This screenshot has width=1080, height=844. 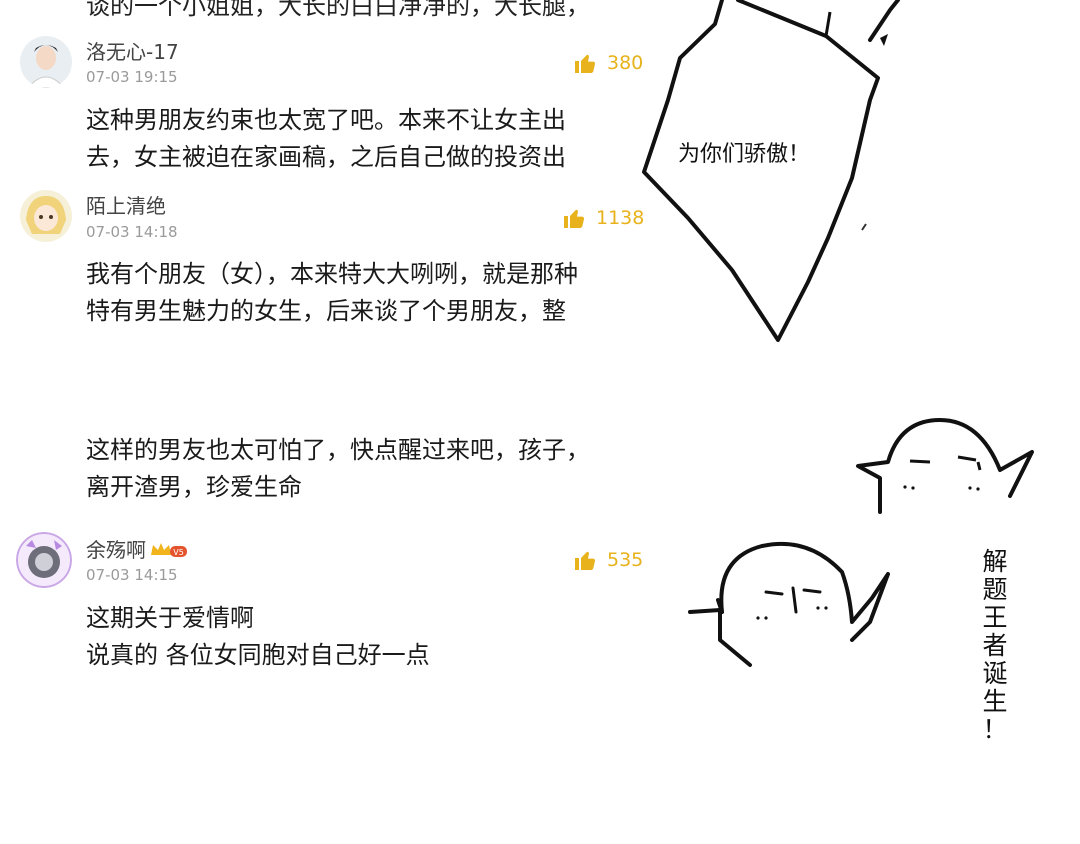 I want to click on caption-char: 诞, so click(x=995, y=673).